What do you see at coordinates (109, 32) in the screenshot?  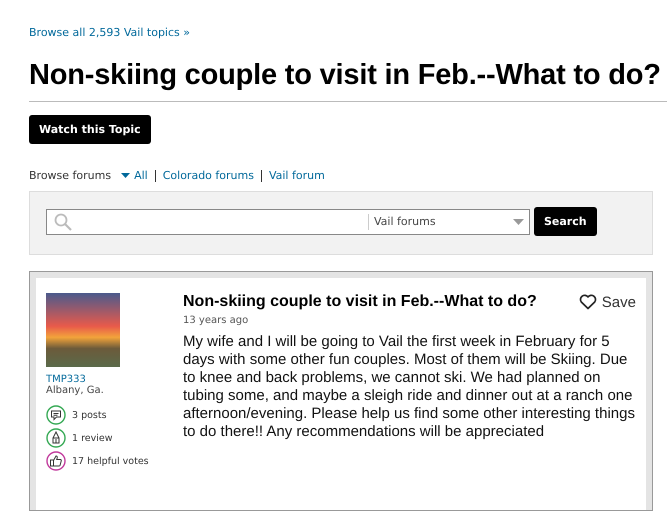 I see `browse-topics-link: Browse all 2,593 Vail topics »` at bounding box center [109, 32].